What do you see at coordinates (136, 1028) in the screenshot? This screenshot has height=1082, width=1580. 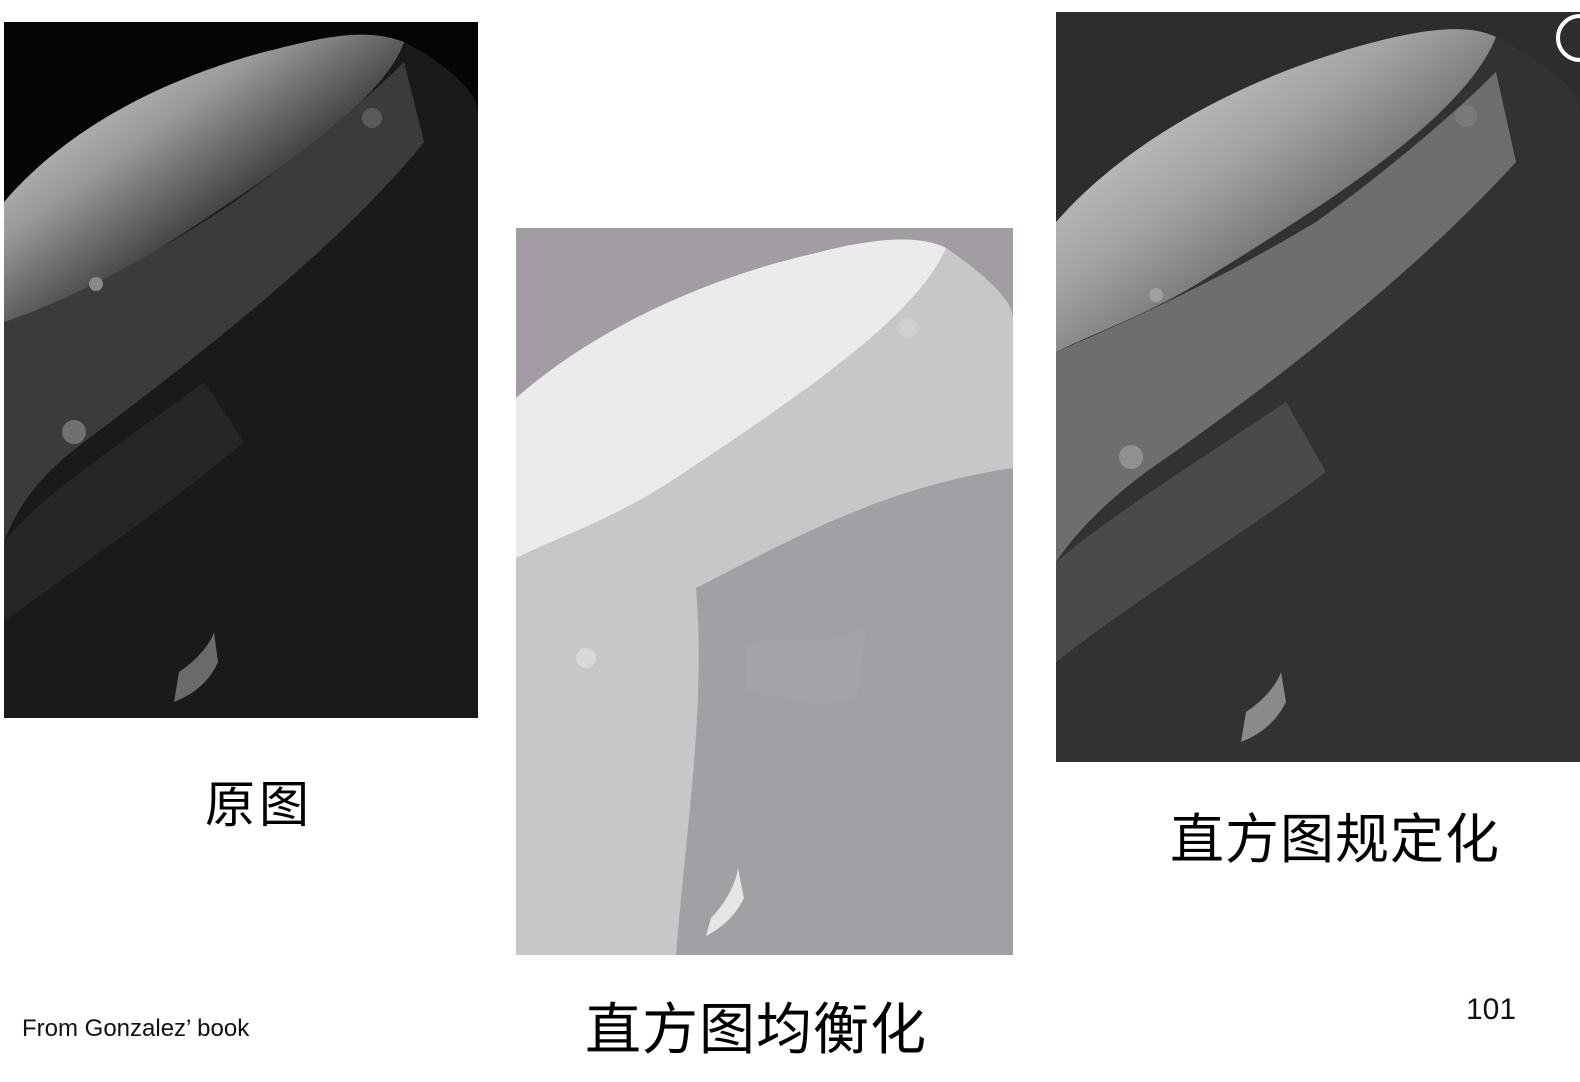 I see `source-credit: From Gonzalez’ book` at bounding box center [136, 1028].